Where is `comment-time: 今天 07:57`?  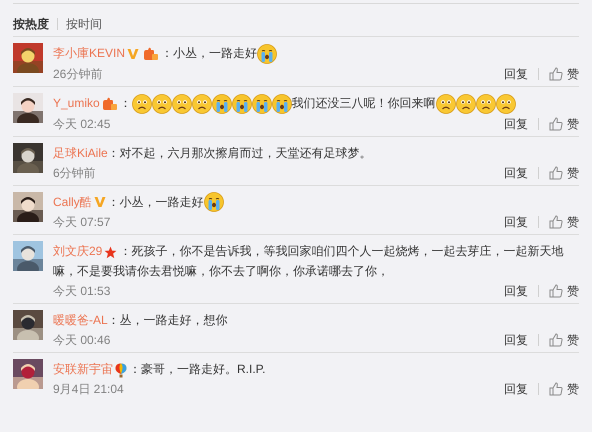
comment-time: 今天 07:57 is located at coordinates (81, 223).